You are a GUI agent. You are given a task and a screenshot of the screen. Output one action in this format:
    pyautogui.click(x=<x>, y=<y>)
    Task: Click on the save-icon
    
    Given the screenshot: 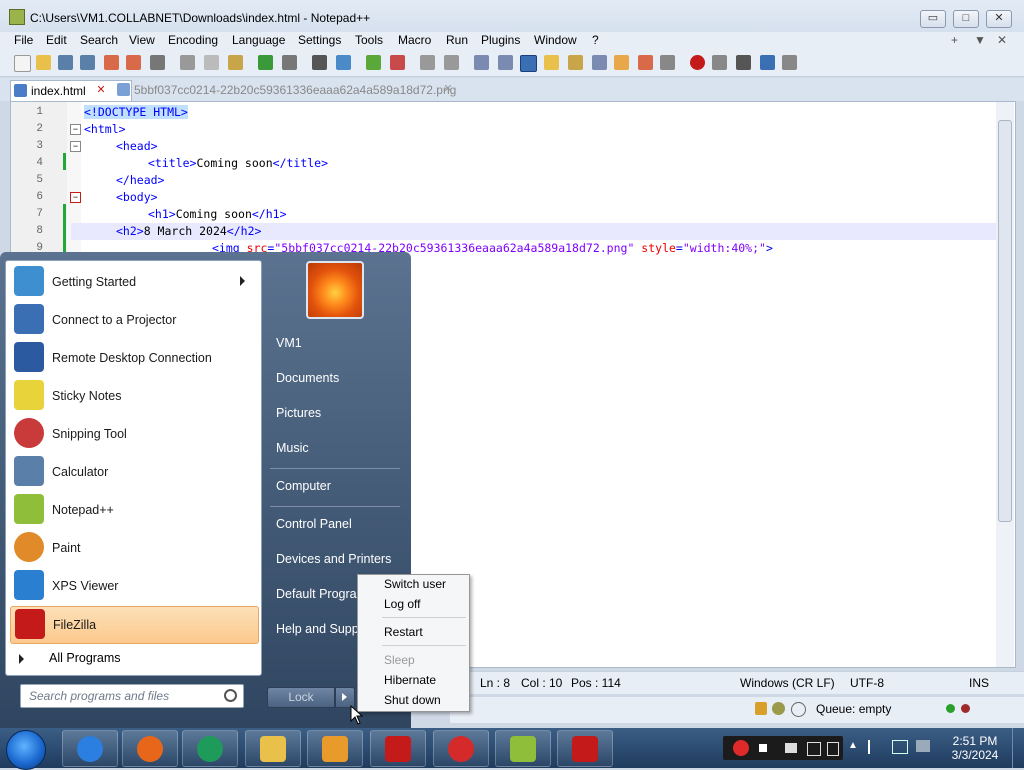 What is the action you would take?
    pyautogui.click(x=65, y=62)
    